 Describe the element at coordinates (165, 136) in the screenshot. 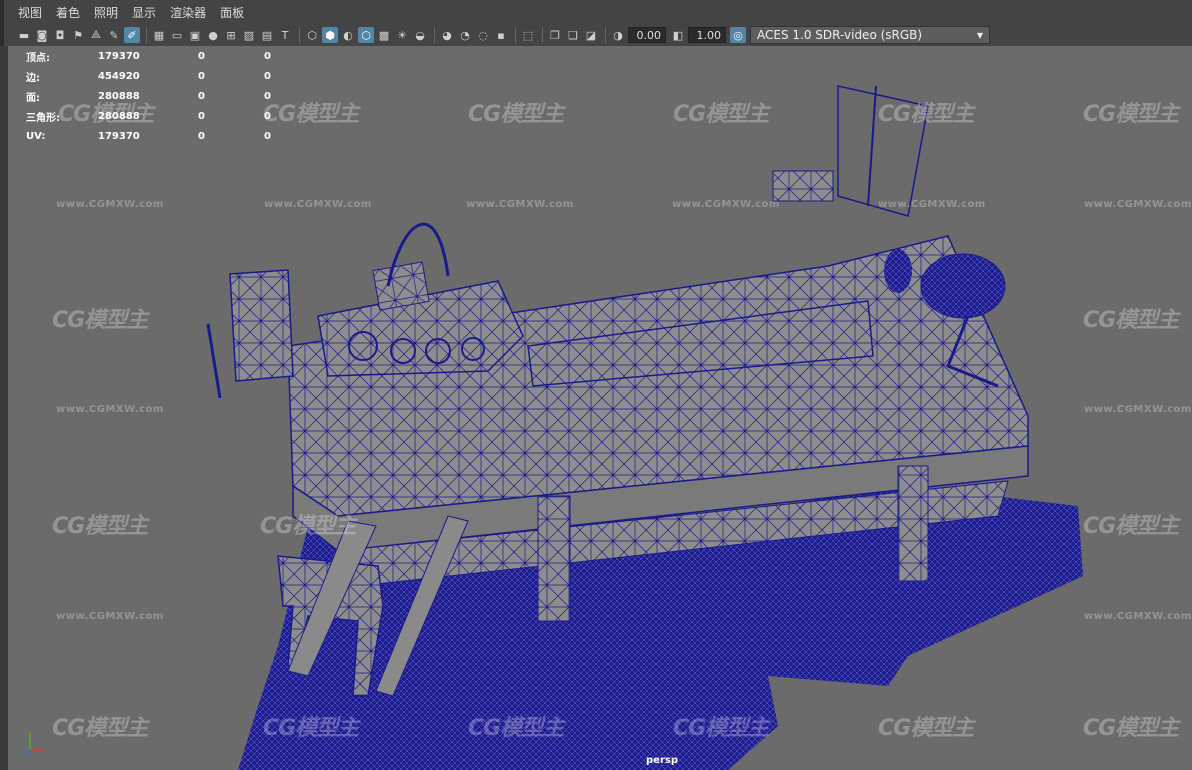

I see `hud-row-uvs: UV: 179370 0 0` at that location.